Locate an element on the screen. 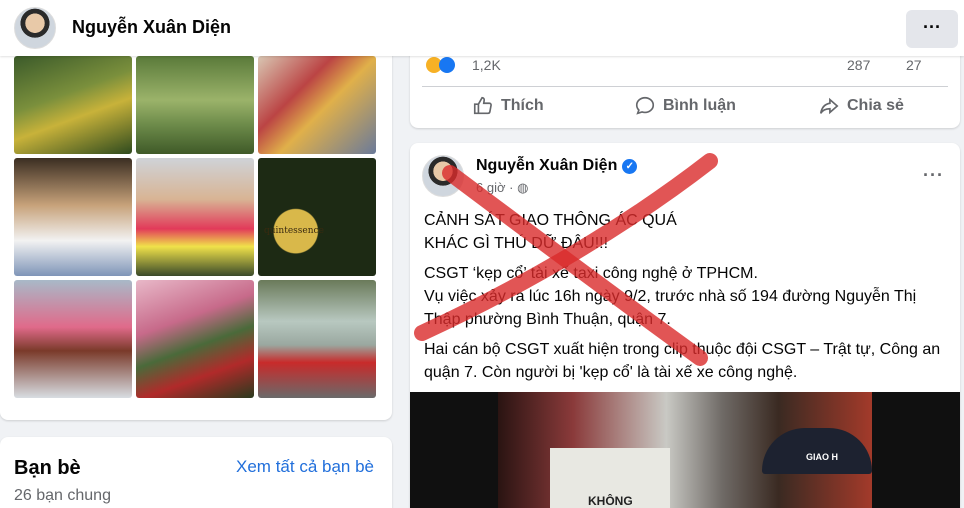  share-button: Chia sẻ is located at coordinates (861, 106).